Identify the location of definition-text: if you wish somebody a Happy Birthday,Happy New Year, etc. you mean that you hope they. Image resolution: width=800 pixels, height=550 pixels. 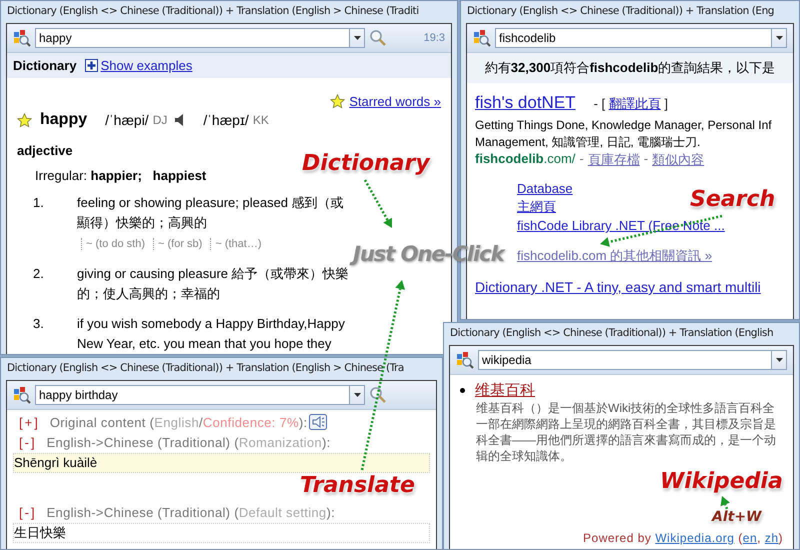
(211, 333).